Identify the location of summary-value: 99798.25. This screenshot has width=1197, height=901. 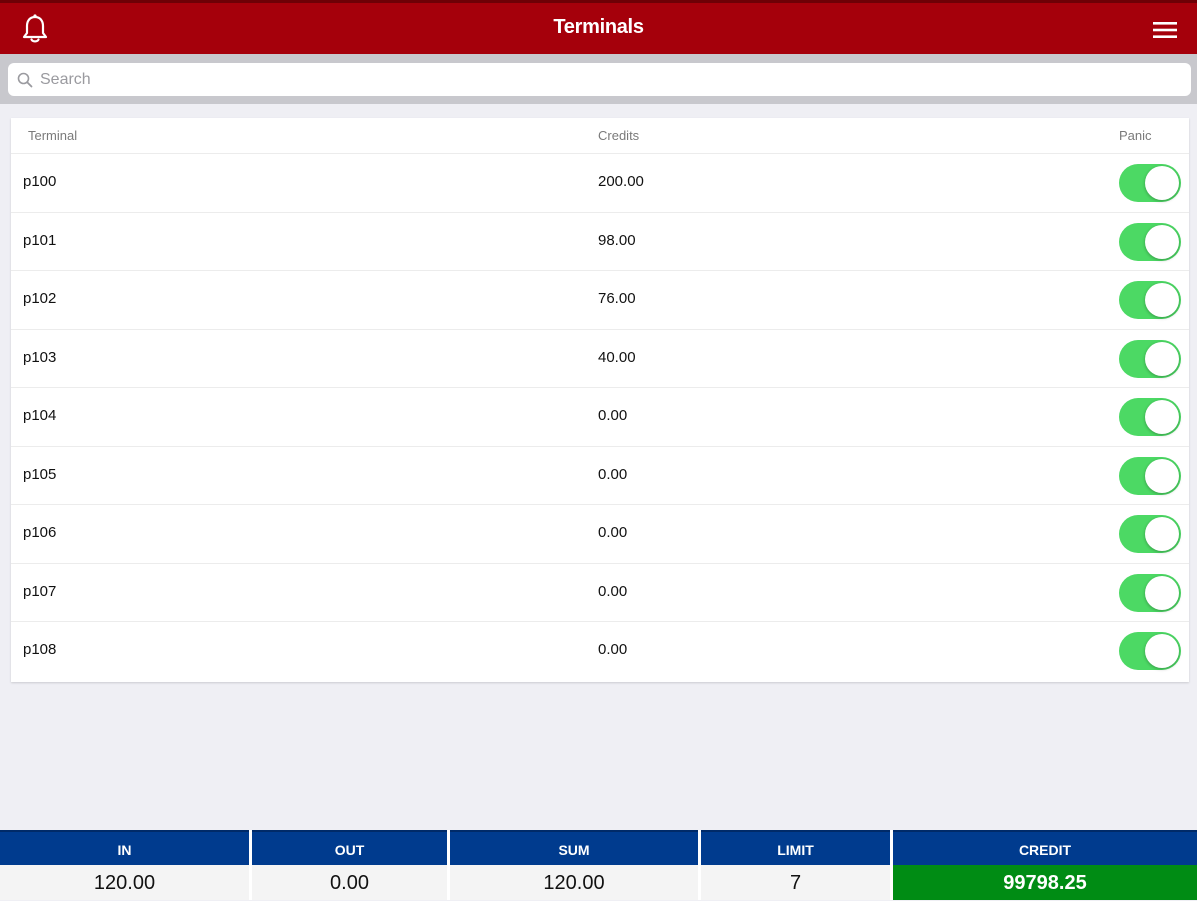
(1045, 882).